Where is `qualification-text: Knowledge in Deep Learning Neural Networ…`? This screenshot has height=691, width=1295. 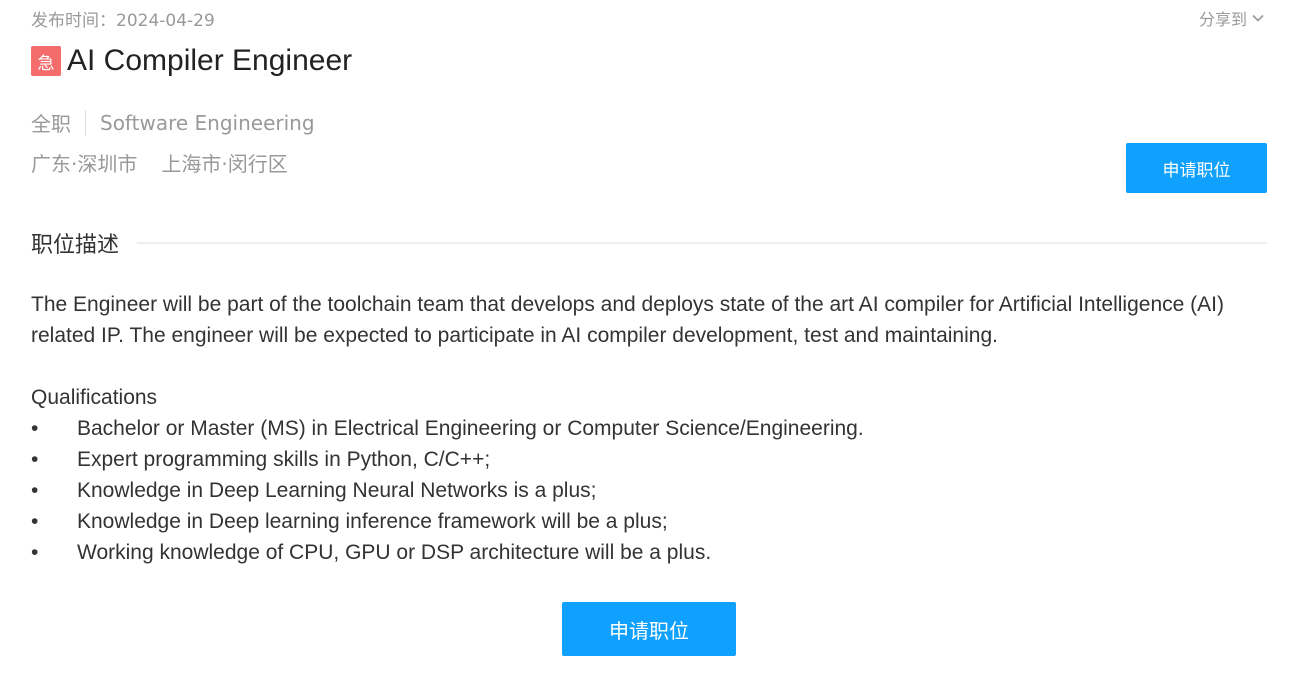 qualification-text: Knowledge in Deep Learning Neural Networ… is located at coordinates (337, 490).